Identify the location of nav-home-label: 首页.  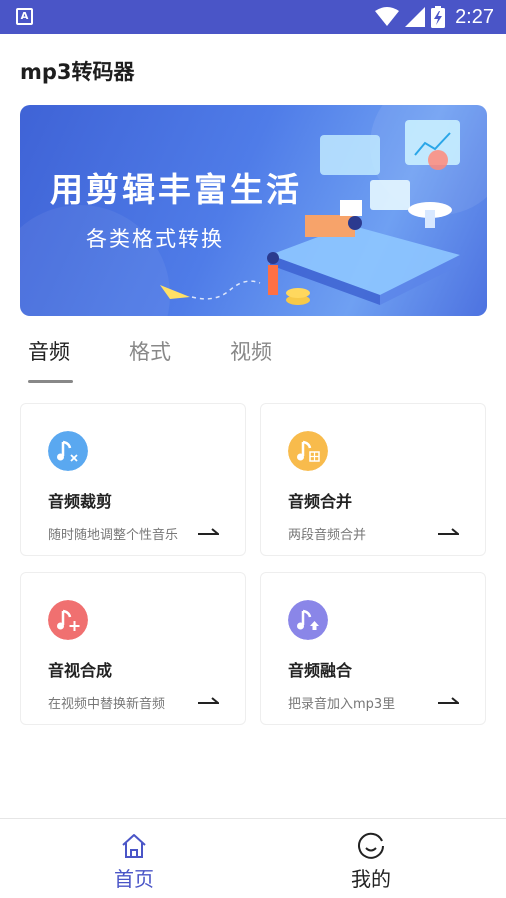
(134, 879).